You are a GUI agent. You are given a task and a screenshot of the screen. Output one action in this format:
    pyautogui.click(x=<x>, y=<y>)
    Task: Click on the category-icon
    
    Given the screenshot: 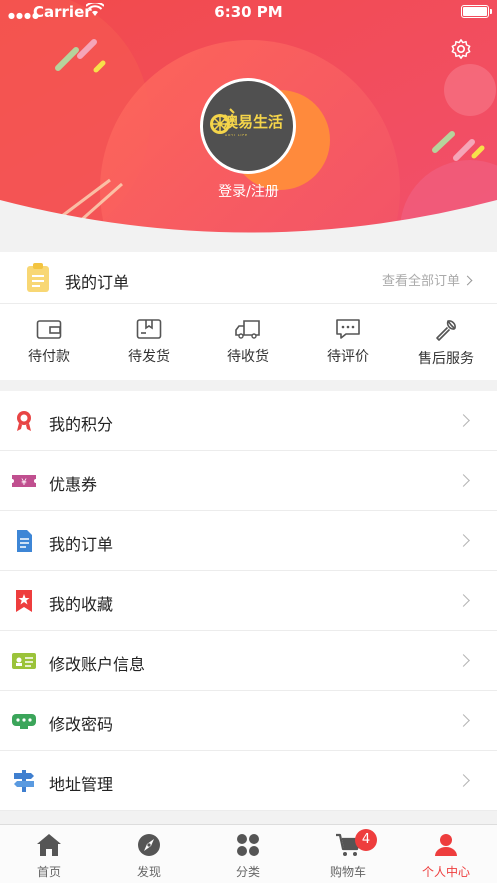 What is the action you would take?
    pyautogui.click(x=248, y=845)
    